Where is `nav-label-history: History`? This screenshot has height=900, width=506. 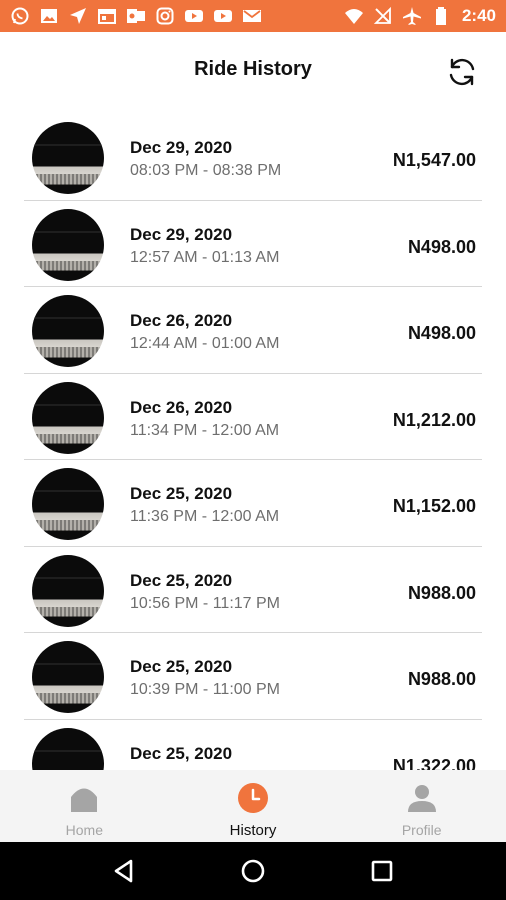
nav-label-history: History is located at coordinates (253, 830).